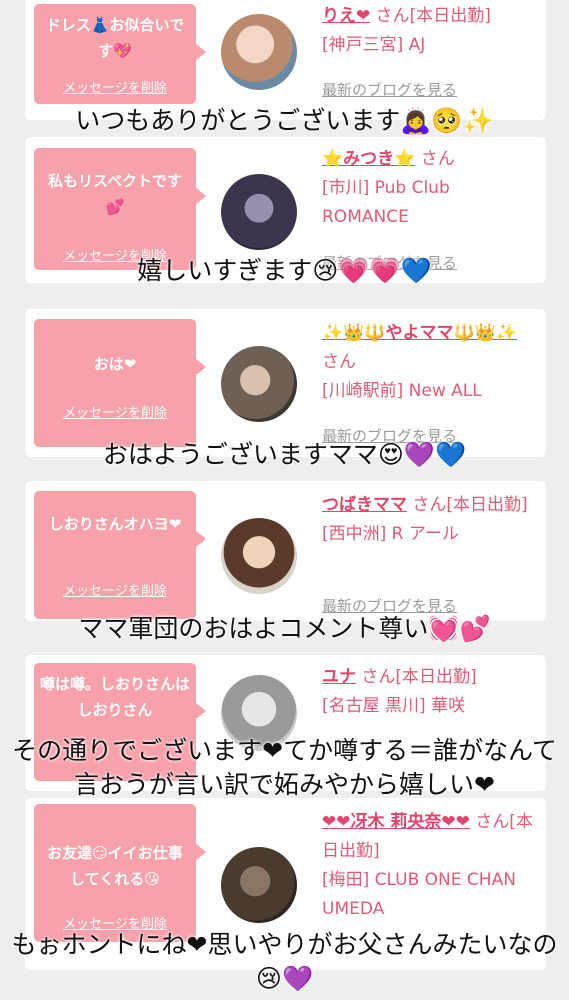  What do you see at coordinates (339, 677) in the screenshot?
I see `cast-name-link: ユナ` at bounding box center [339, 677].